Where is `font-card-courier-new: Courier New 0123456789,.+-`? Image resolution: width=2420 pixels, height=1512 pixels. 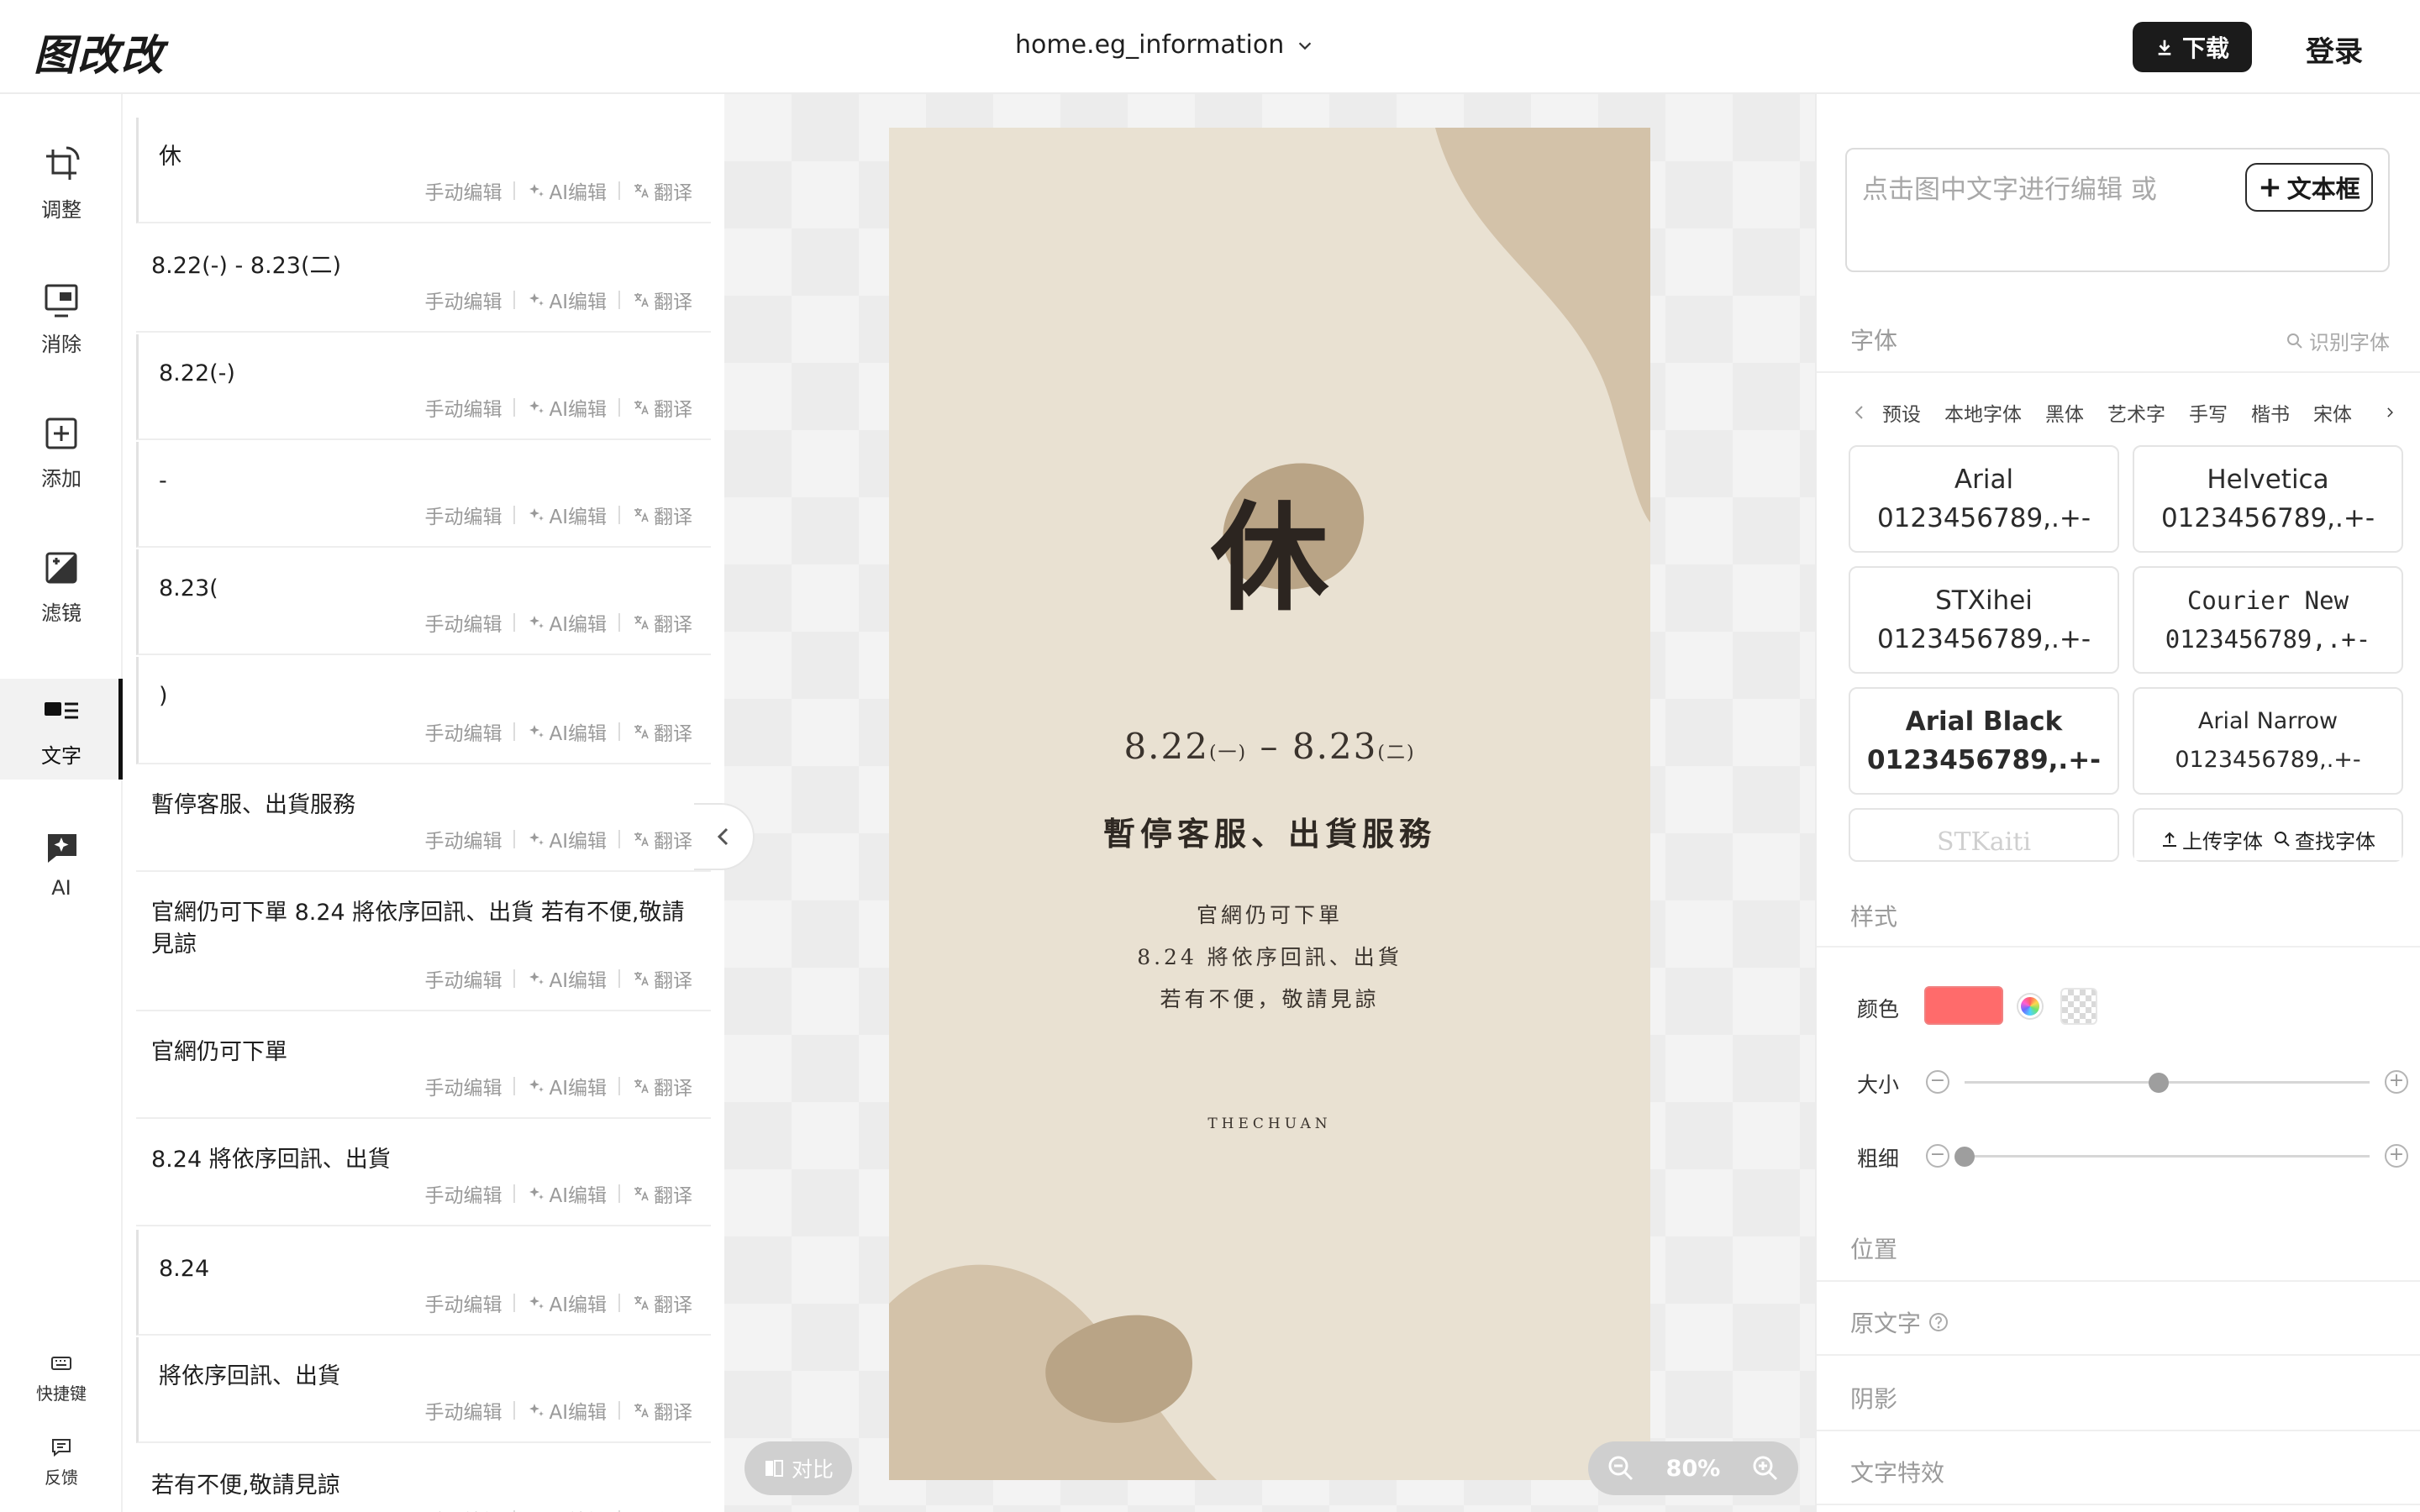
font-card-courier-new: Courier New 0123456789,.+- is located at coordinates (2268, 620).